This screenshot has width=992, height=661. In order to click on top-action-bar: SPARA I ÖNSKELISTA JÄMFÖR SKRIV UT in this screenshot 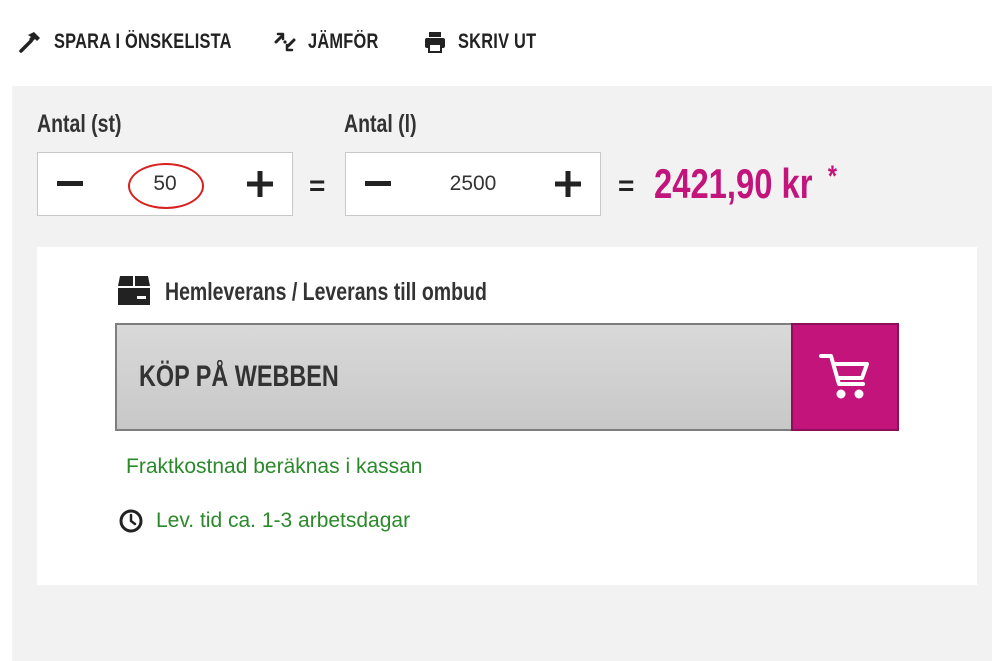, I will do `click(496, 43)`.